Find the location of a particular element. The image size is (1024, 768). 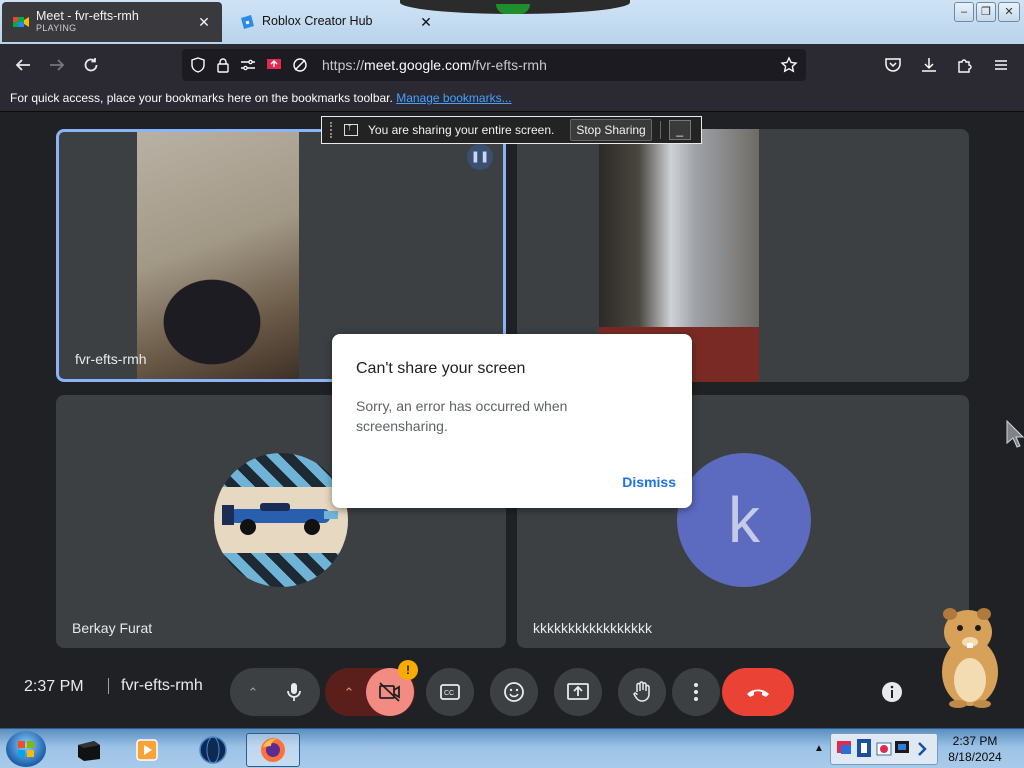

camera-warning-badge: ! is located at coordinates (408, 670).